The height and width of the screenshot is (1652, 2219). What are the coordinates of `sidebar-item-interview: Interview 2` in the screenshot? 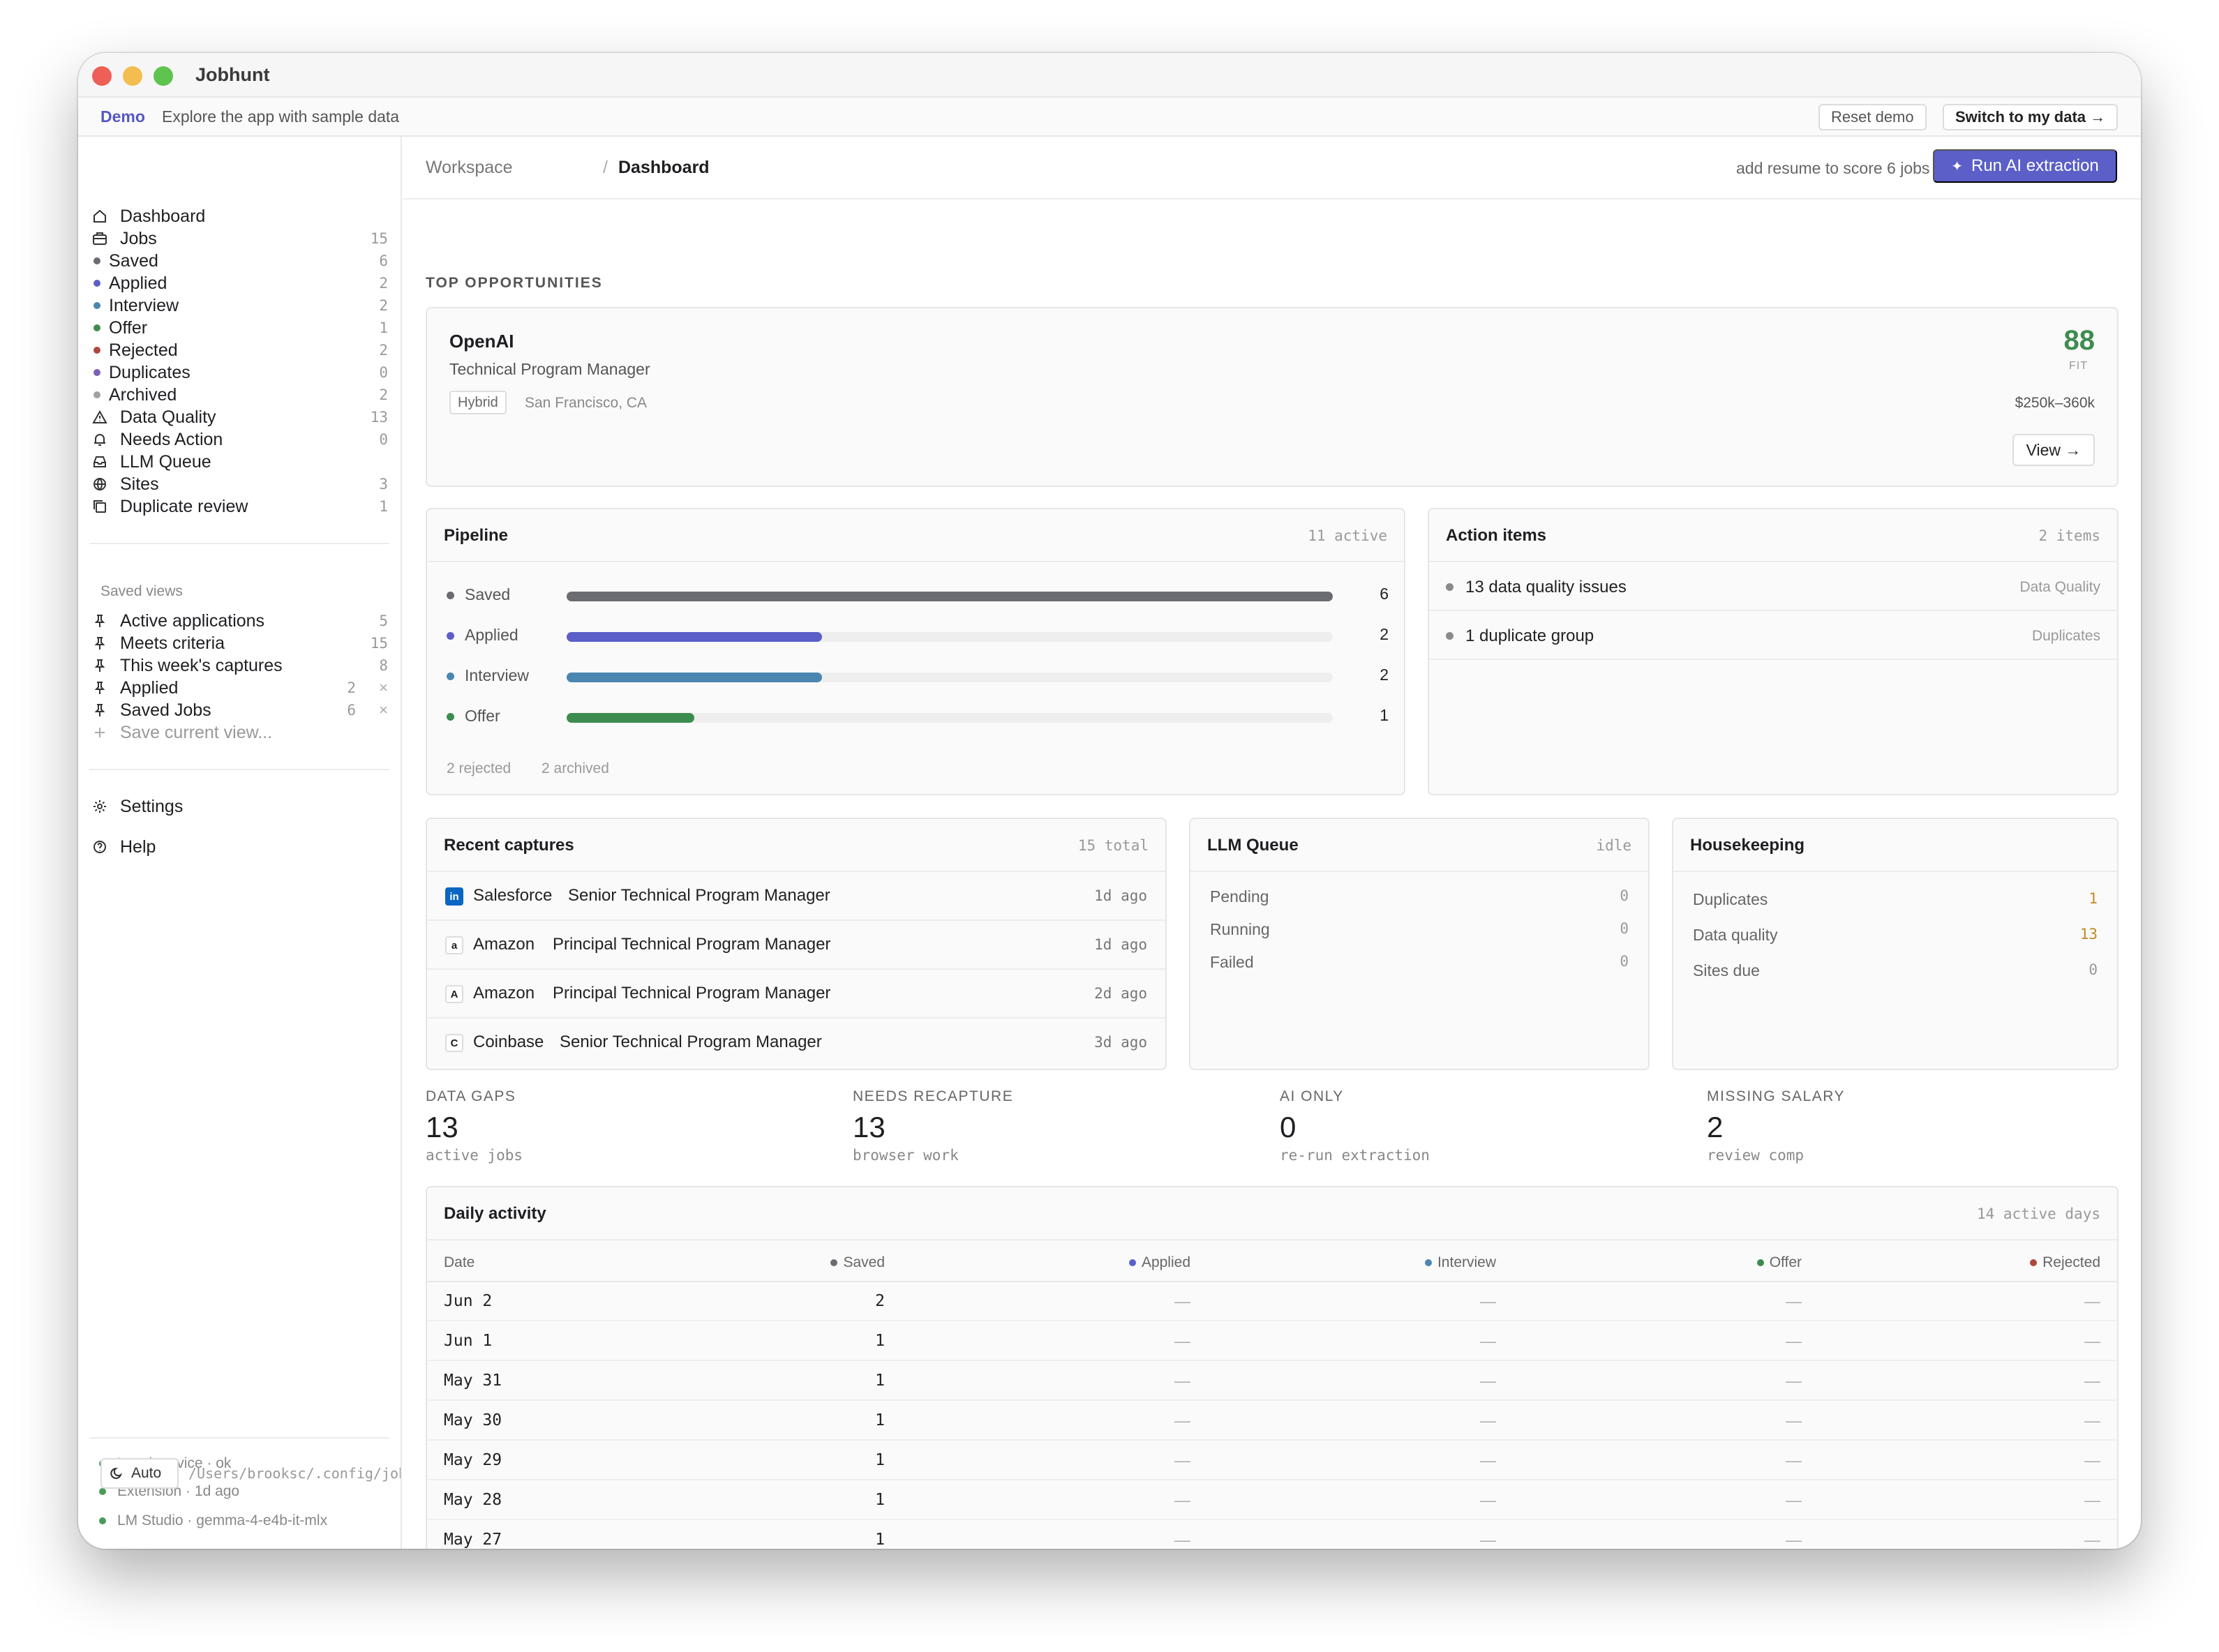 It's located at (239, 305).